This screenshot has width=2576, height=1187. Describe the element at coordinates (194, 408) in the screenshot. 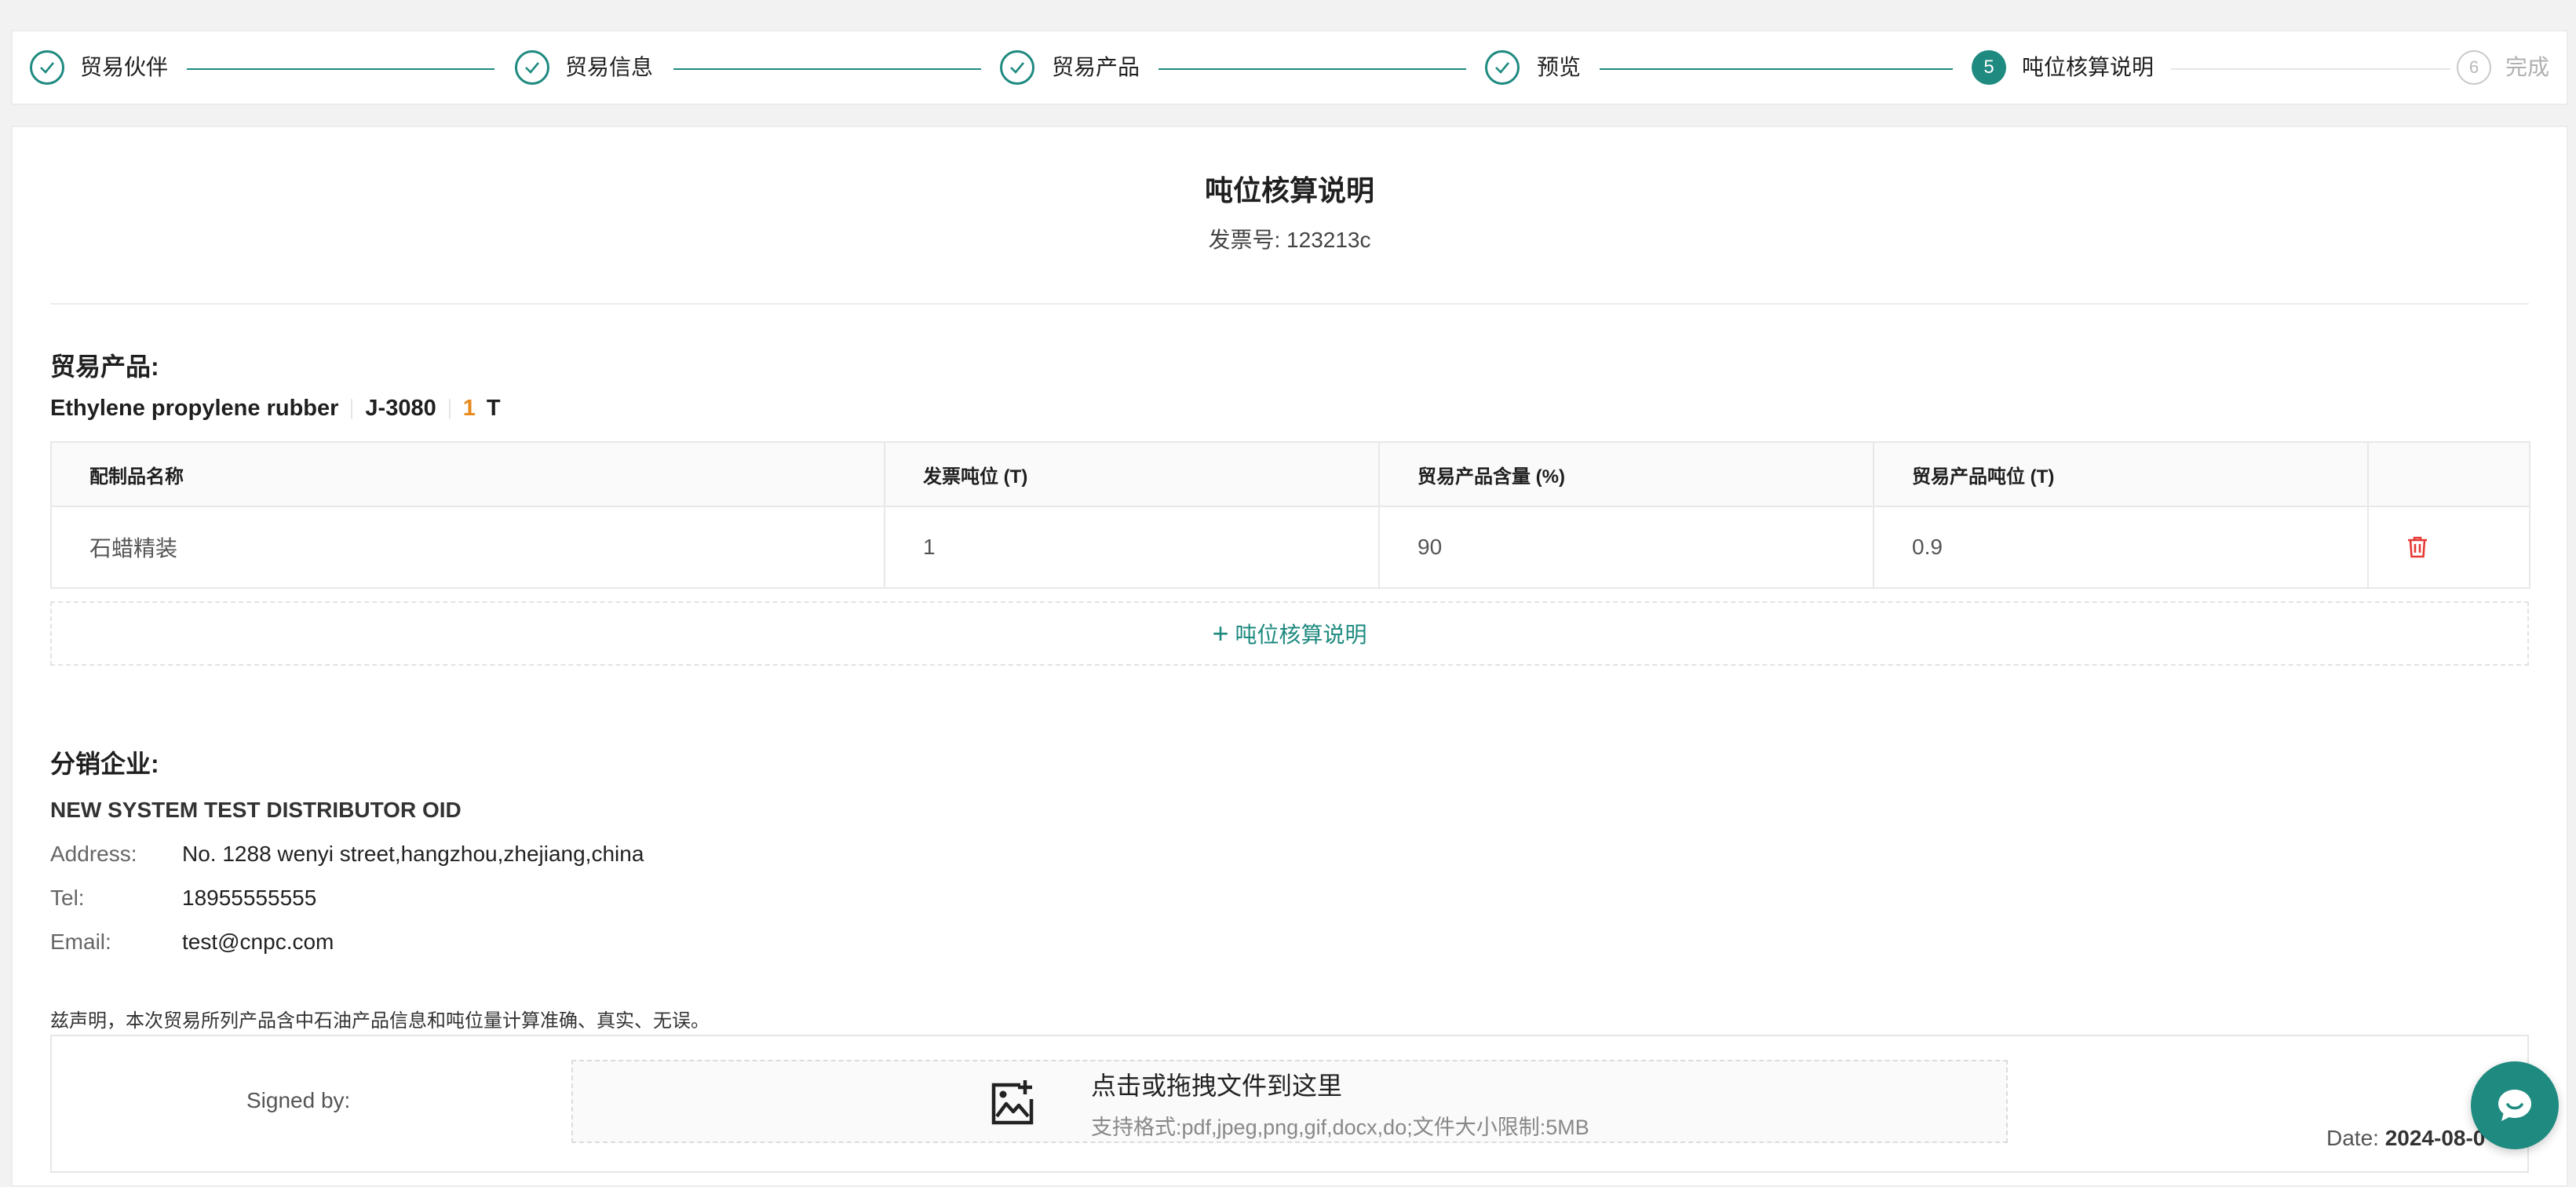

I see `product-name: Ethylene propylene rubber` at that location.